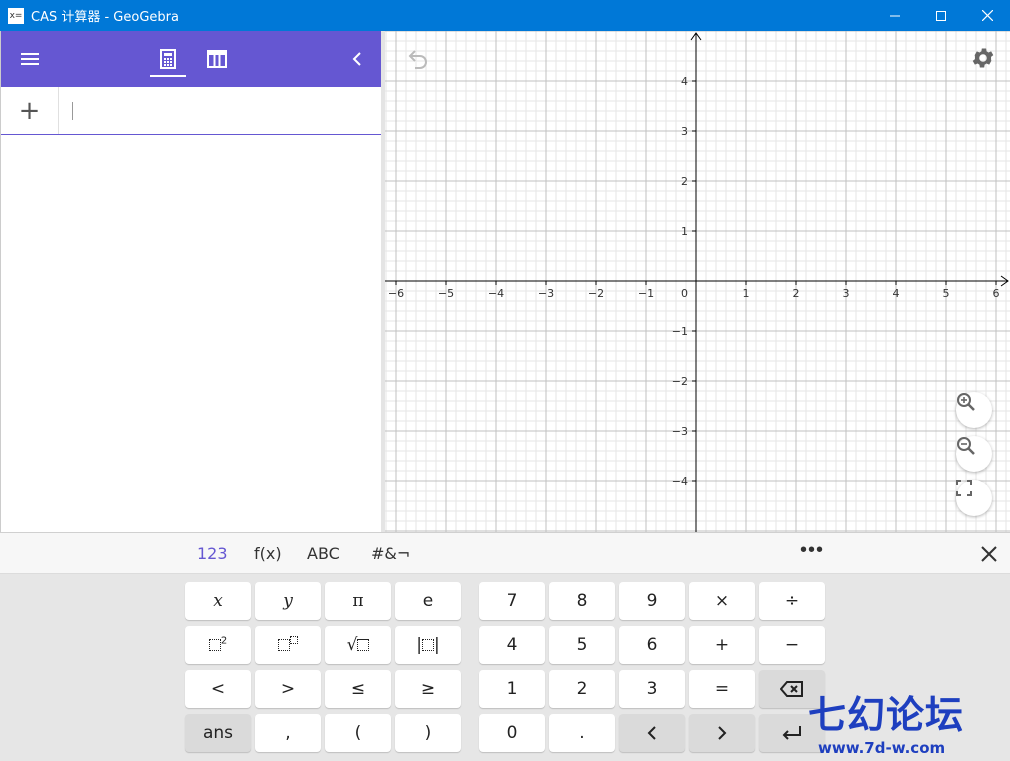  I want to click on key-abs: | |, so click(428, 645).